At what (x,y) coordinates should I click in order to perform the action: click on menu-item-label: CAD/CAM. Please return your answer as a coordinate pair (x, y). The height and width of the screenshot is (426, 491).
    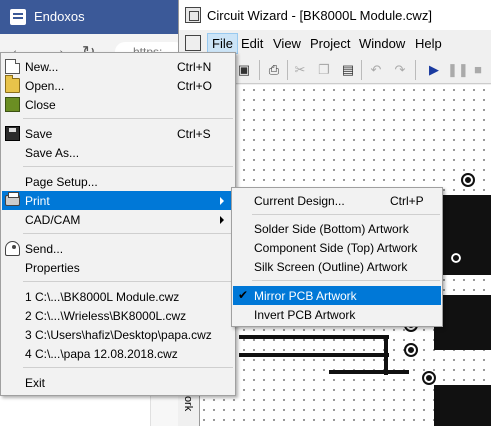
    Looking at the image, I should click on (53, 220).